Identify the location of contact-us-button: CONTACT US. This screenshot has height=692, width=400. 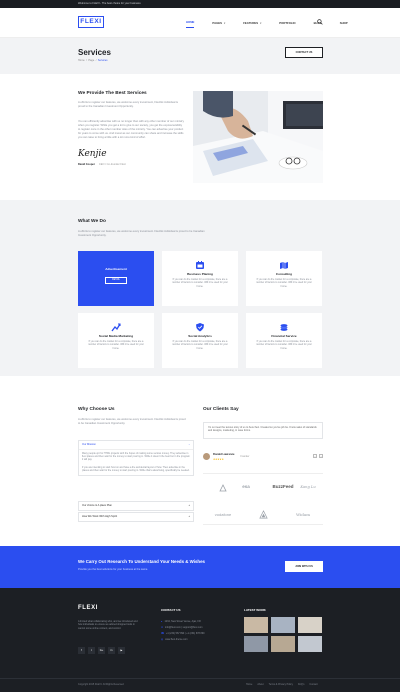
(304, 52).